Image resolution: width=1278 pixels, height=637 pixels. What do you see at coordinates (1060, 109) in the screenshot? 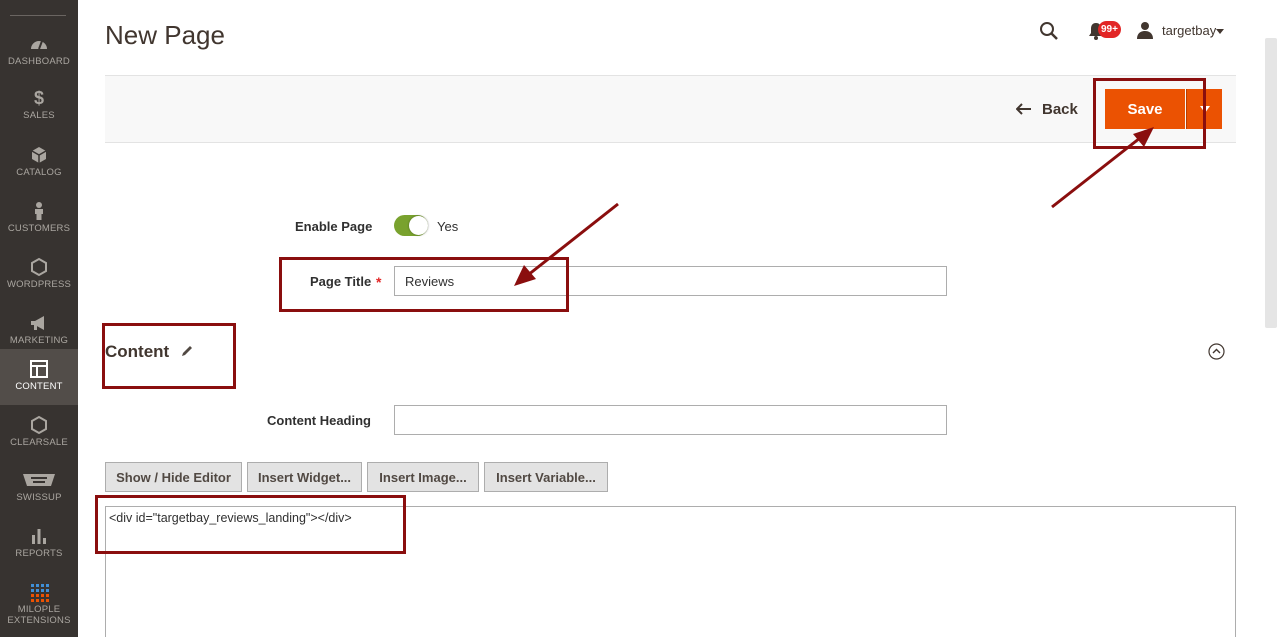
I see `back-button-label: Back` at bounding box center [1060, 109].